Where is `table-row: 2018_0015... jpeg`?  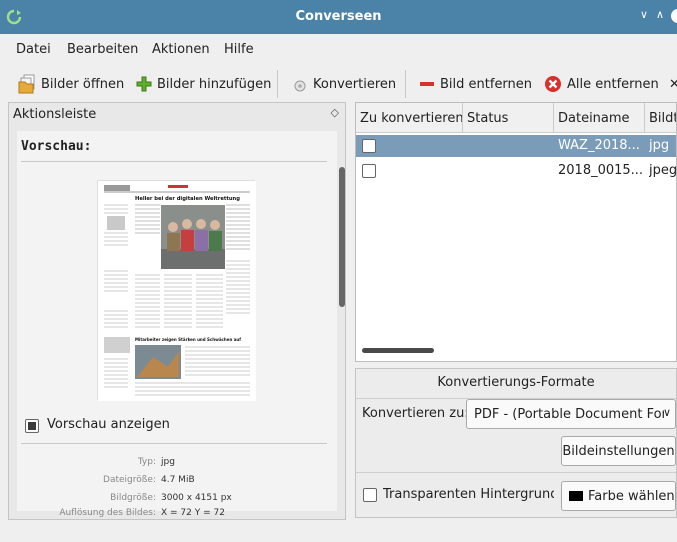 table-row: 2018_0015... jpeg is located at coordinates (516, 171).